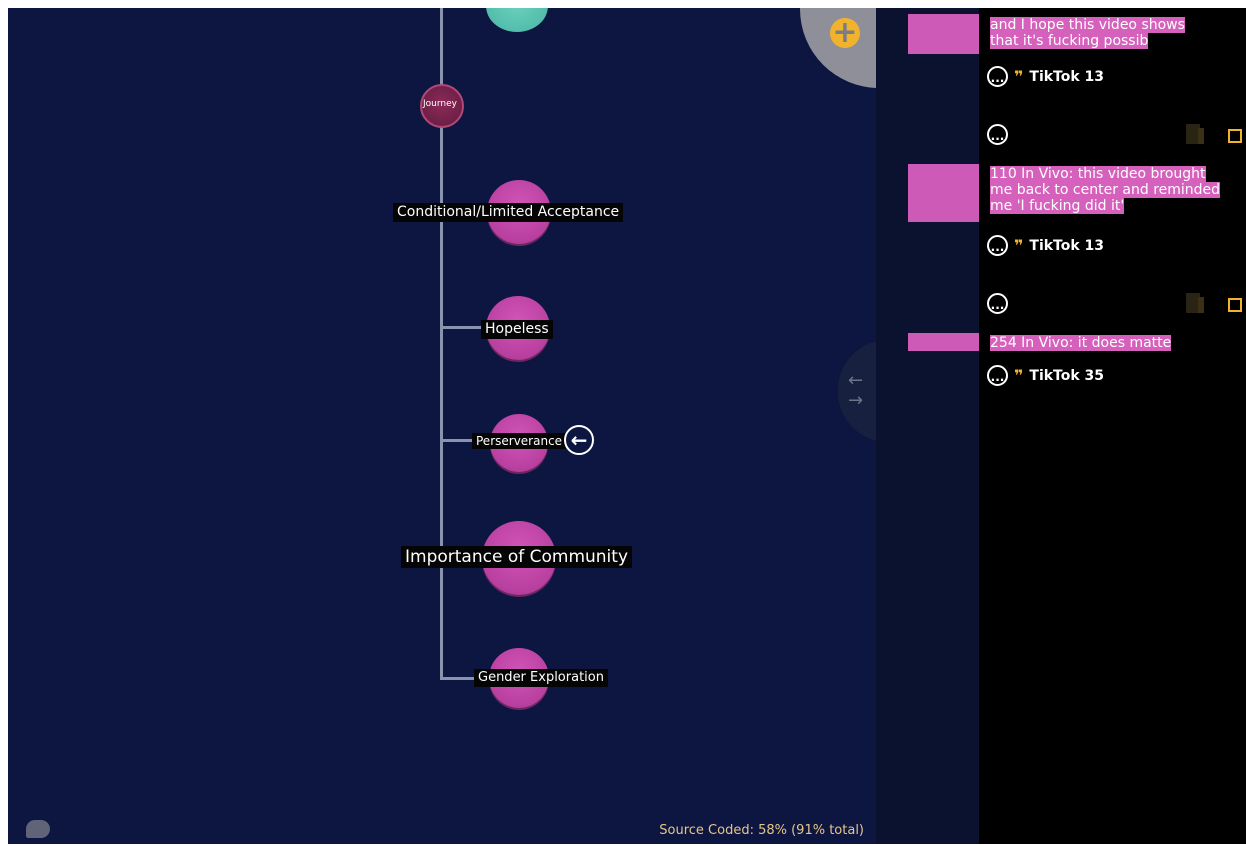 The image size is (1246, 846). Describe the element at coordinates (508, 212) in the screenshot. I see `node-label-conditional: Conditional/Limited Acceptance` at that location.